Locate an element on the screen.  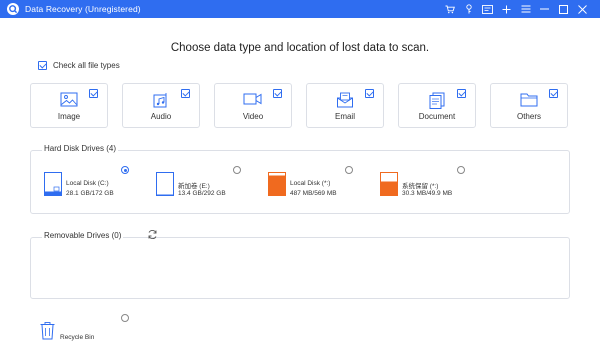
drive-local-star-radio is located at coordinates (349, 170).